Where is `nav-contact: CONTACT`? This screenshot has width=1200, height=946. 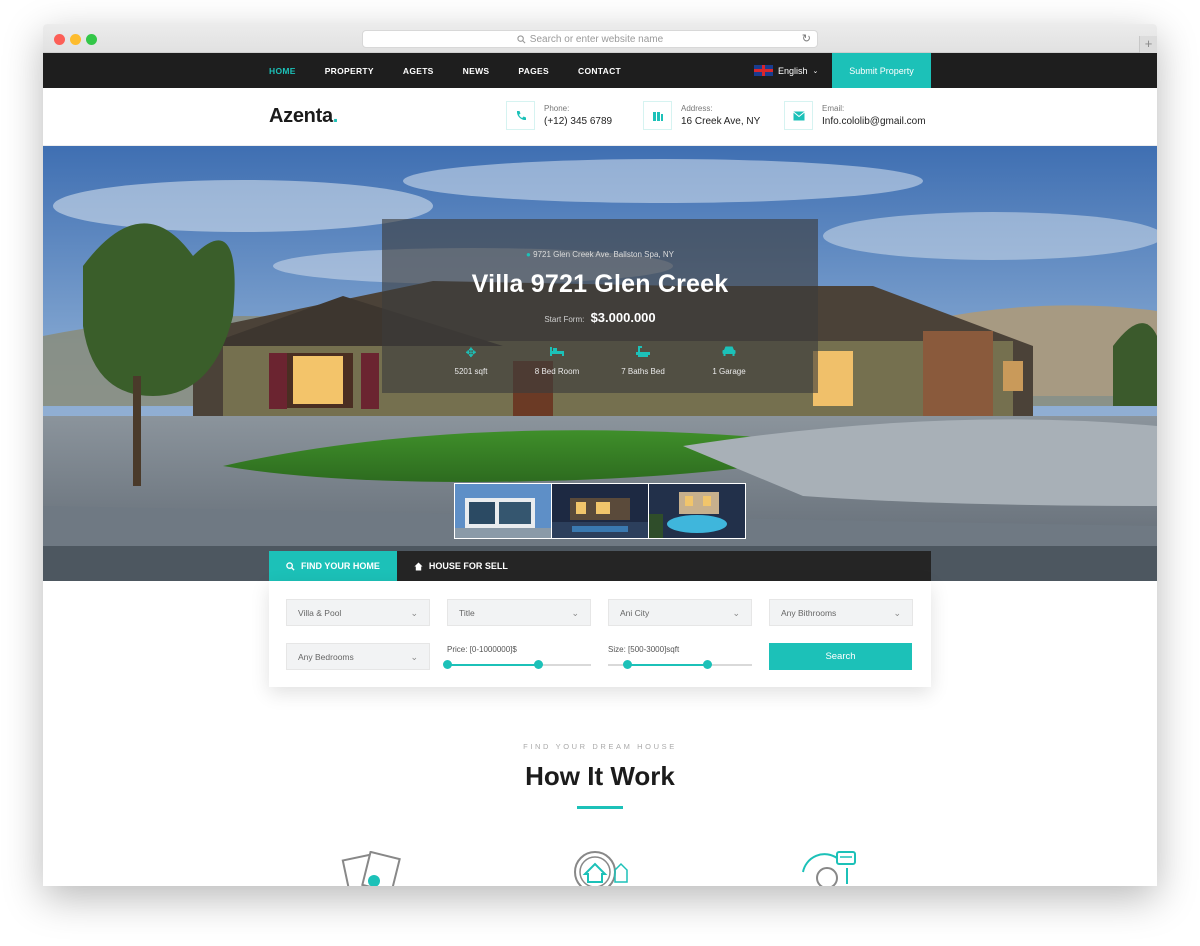 nav-contact: CONTACT is located at coordinates (599, 71).